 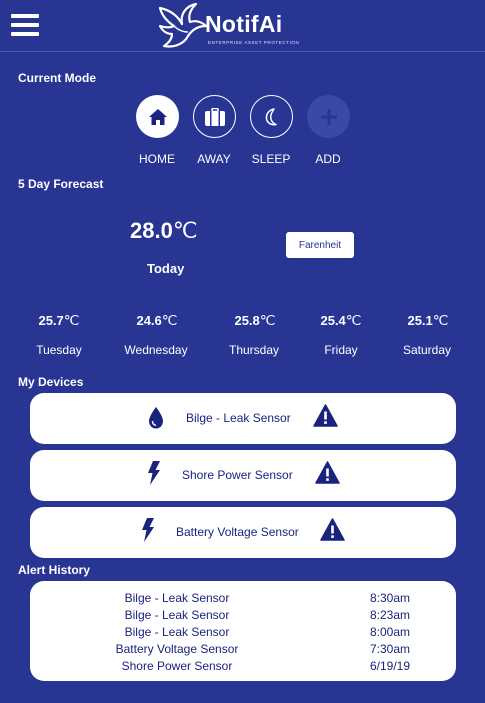 I want to click on forecast-temp-thursday: 25.8℃, so click(x=255, y=321).